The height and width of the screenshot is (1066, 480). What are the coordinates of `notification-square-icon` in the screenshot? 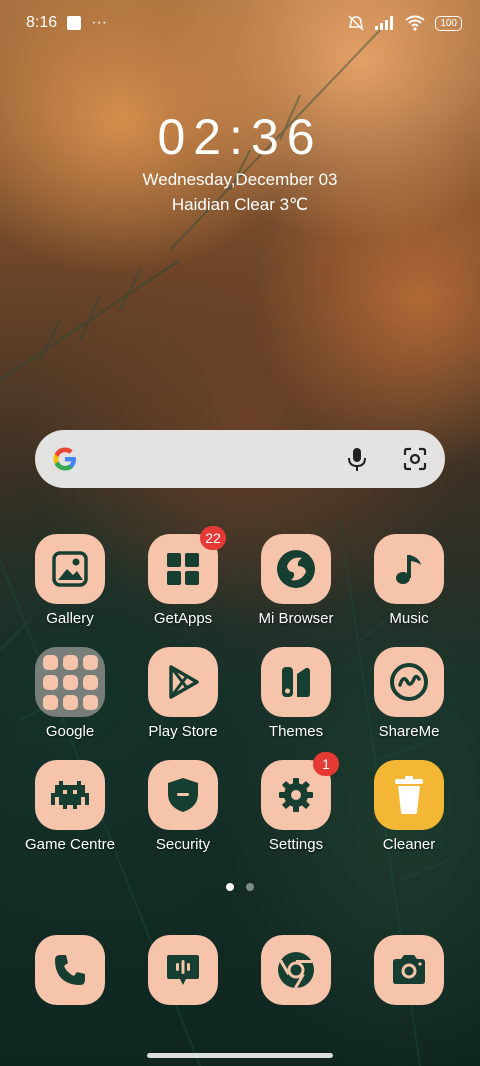 It's located at (74, 23).